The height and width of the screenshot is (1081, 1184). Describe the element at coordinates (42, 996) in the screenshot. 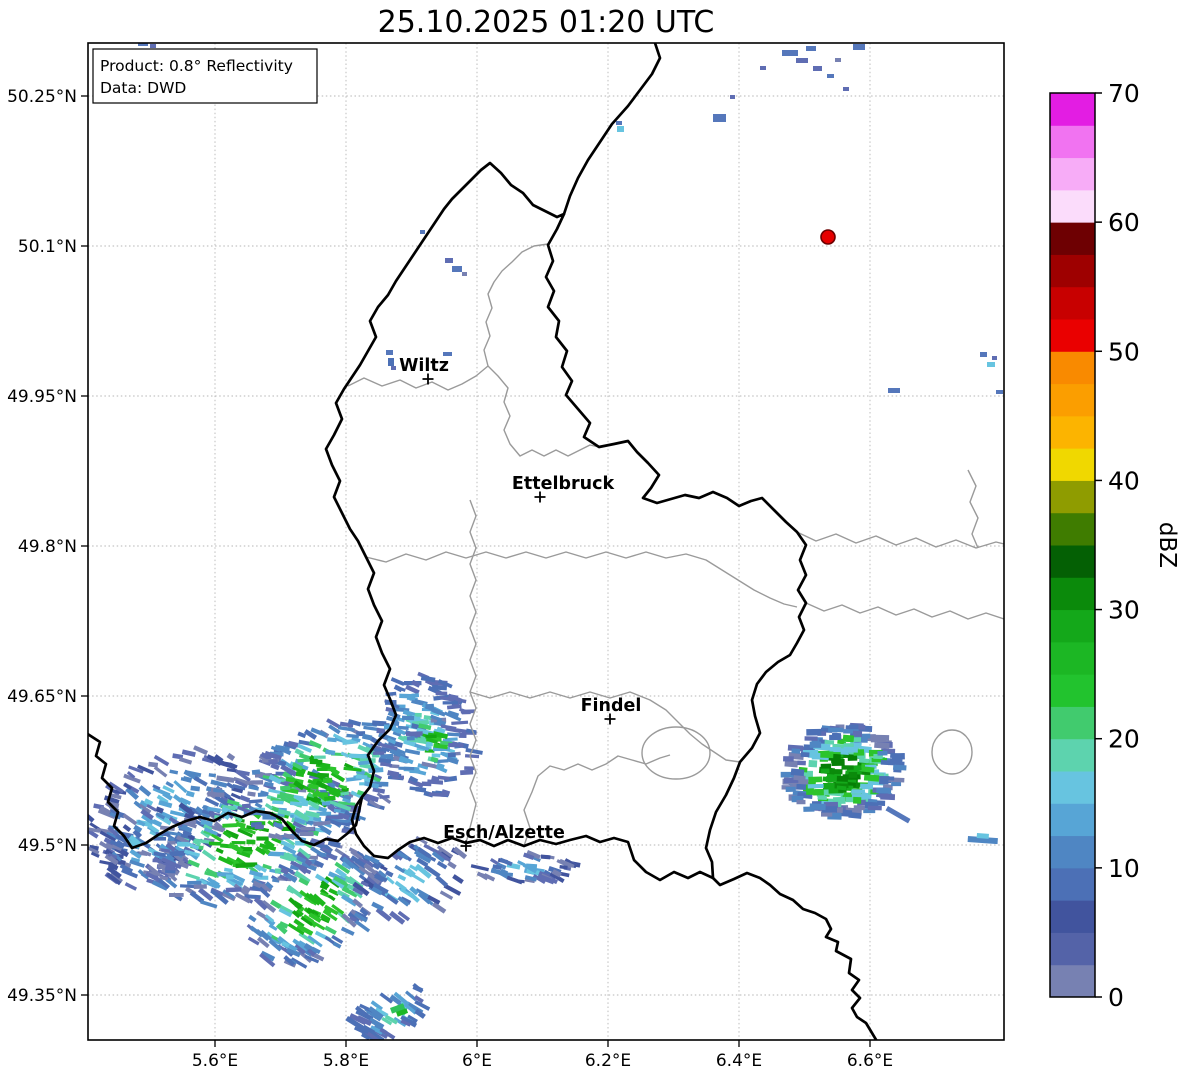

I see `y-axis-tick-label: 49.35°N` at that location.